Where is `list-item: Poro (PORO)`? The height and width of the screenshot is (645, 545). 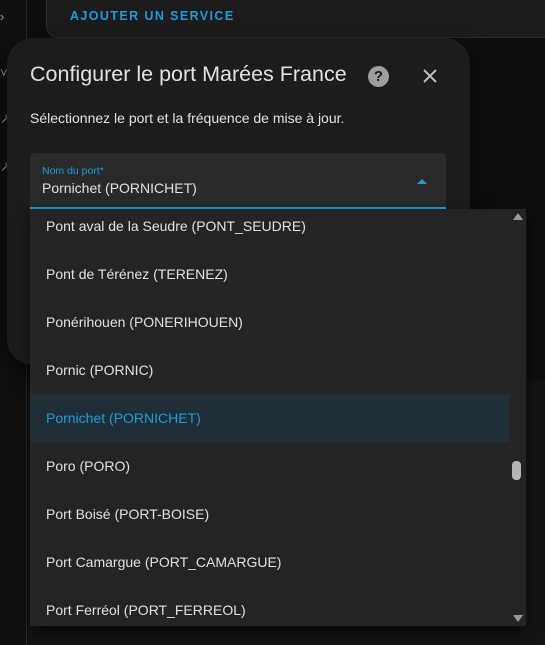 list-item: Poro (PORO) is located at coordinates (269, 466).